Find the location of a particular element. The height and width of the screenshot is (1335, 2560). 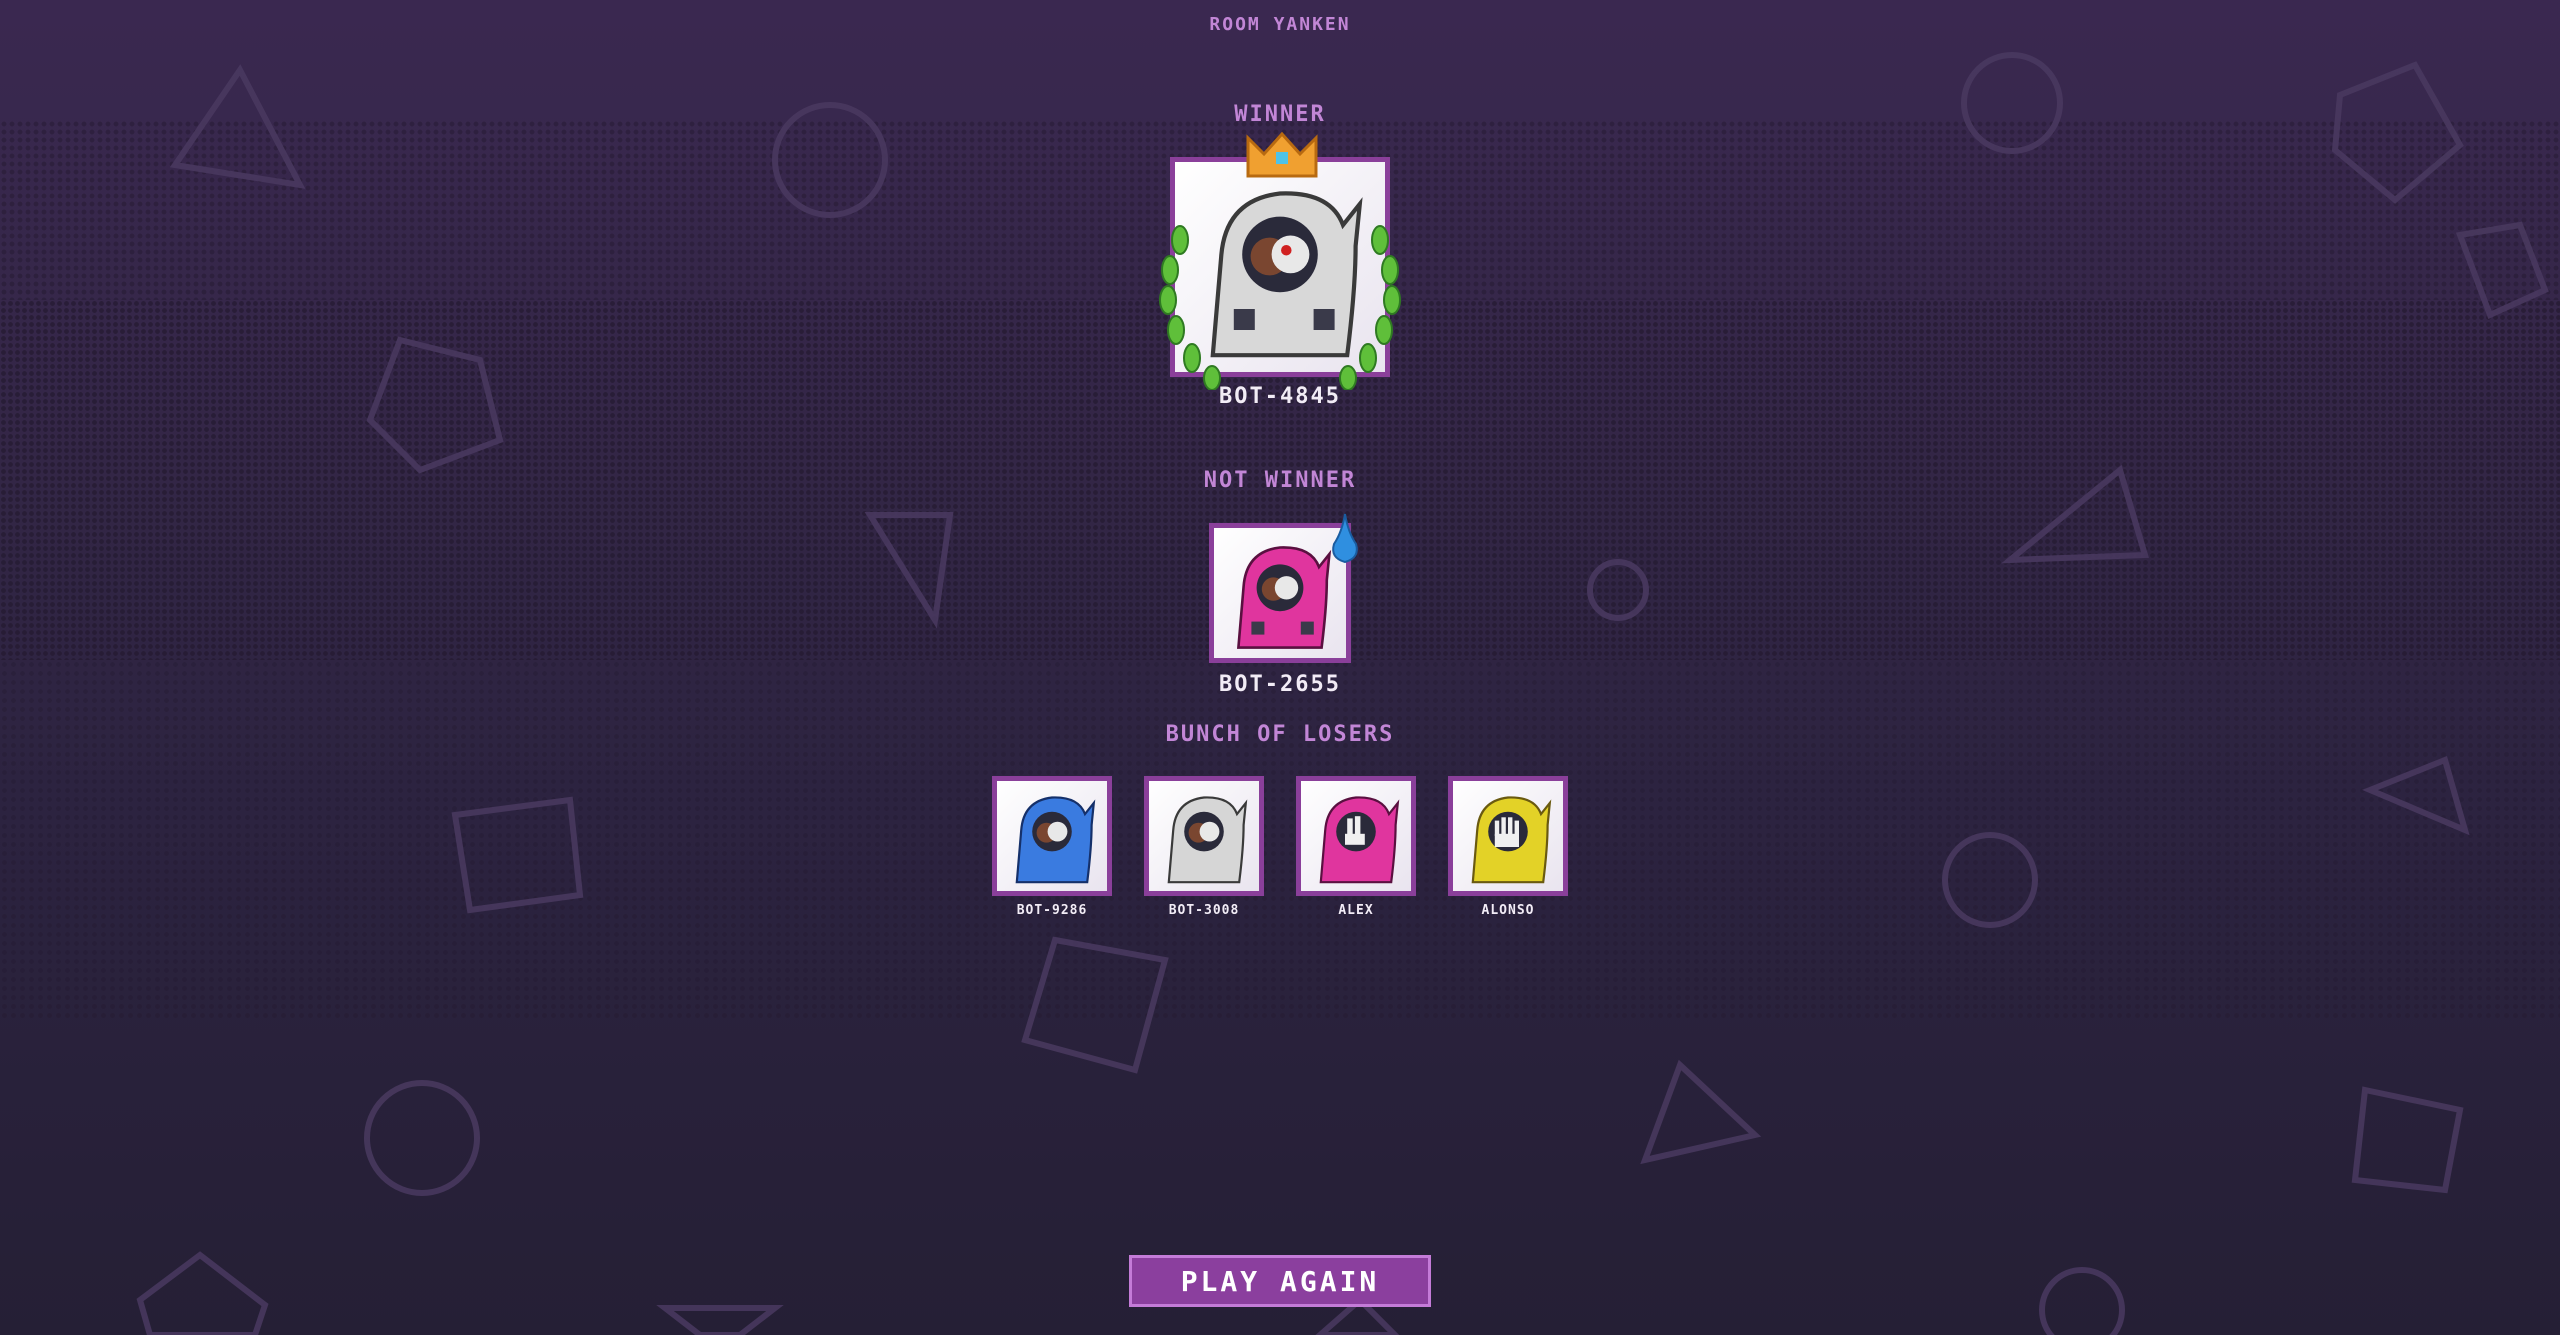

loser-name: BOT-9286 is located at coordinates (1052, 910).